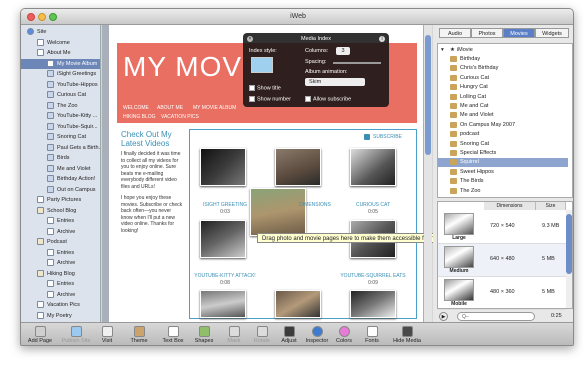 The height and width of the screenshot is (367, 586). What do you see at coordinates (510, 206) in the screenshot?
I see `column-dimensions: Dimensions` at bounding box center [510, 206].